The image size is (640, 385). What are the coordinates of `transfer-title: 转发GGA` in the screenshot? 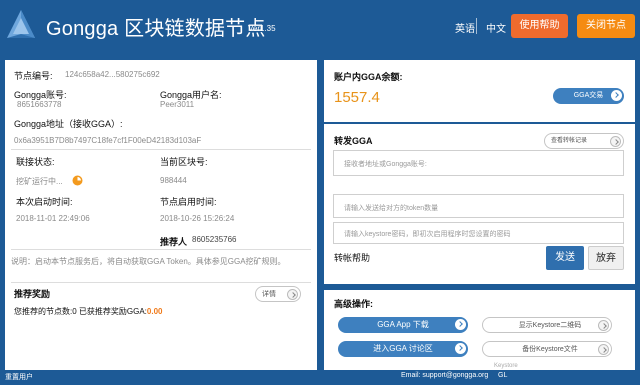 It's located at (353, 141).